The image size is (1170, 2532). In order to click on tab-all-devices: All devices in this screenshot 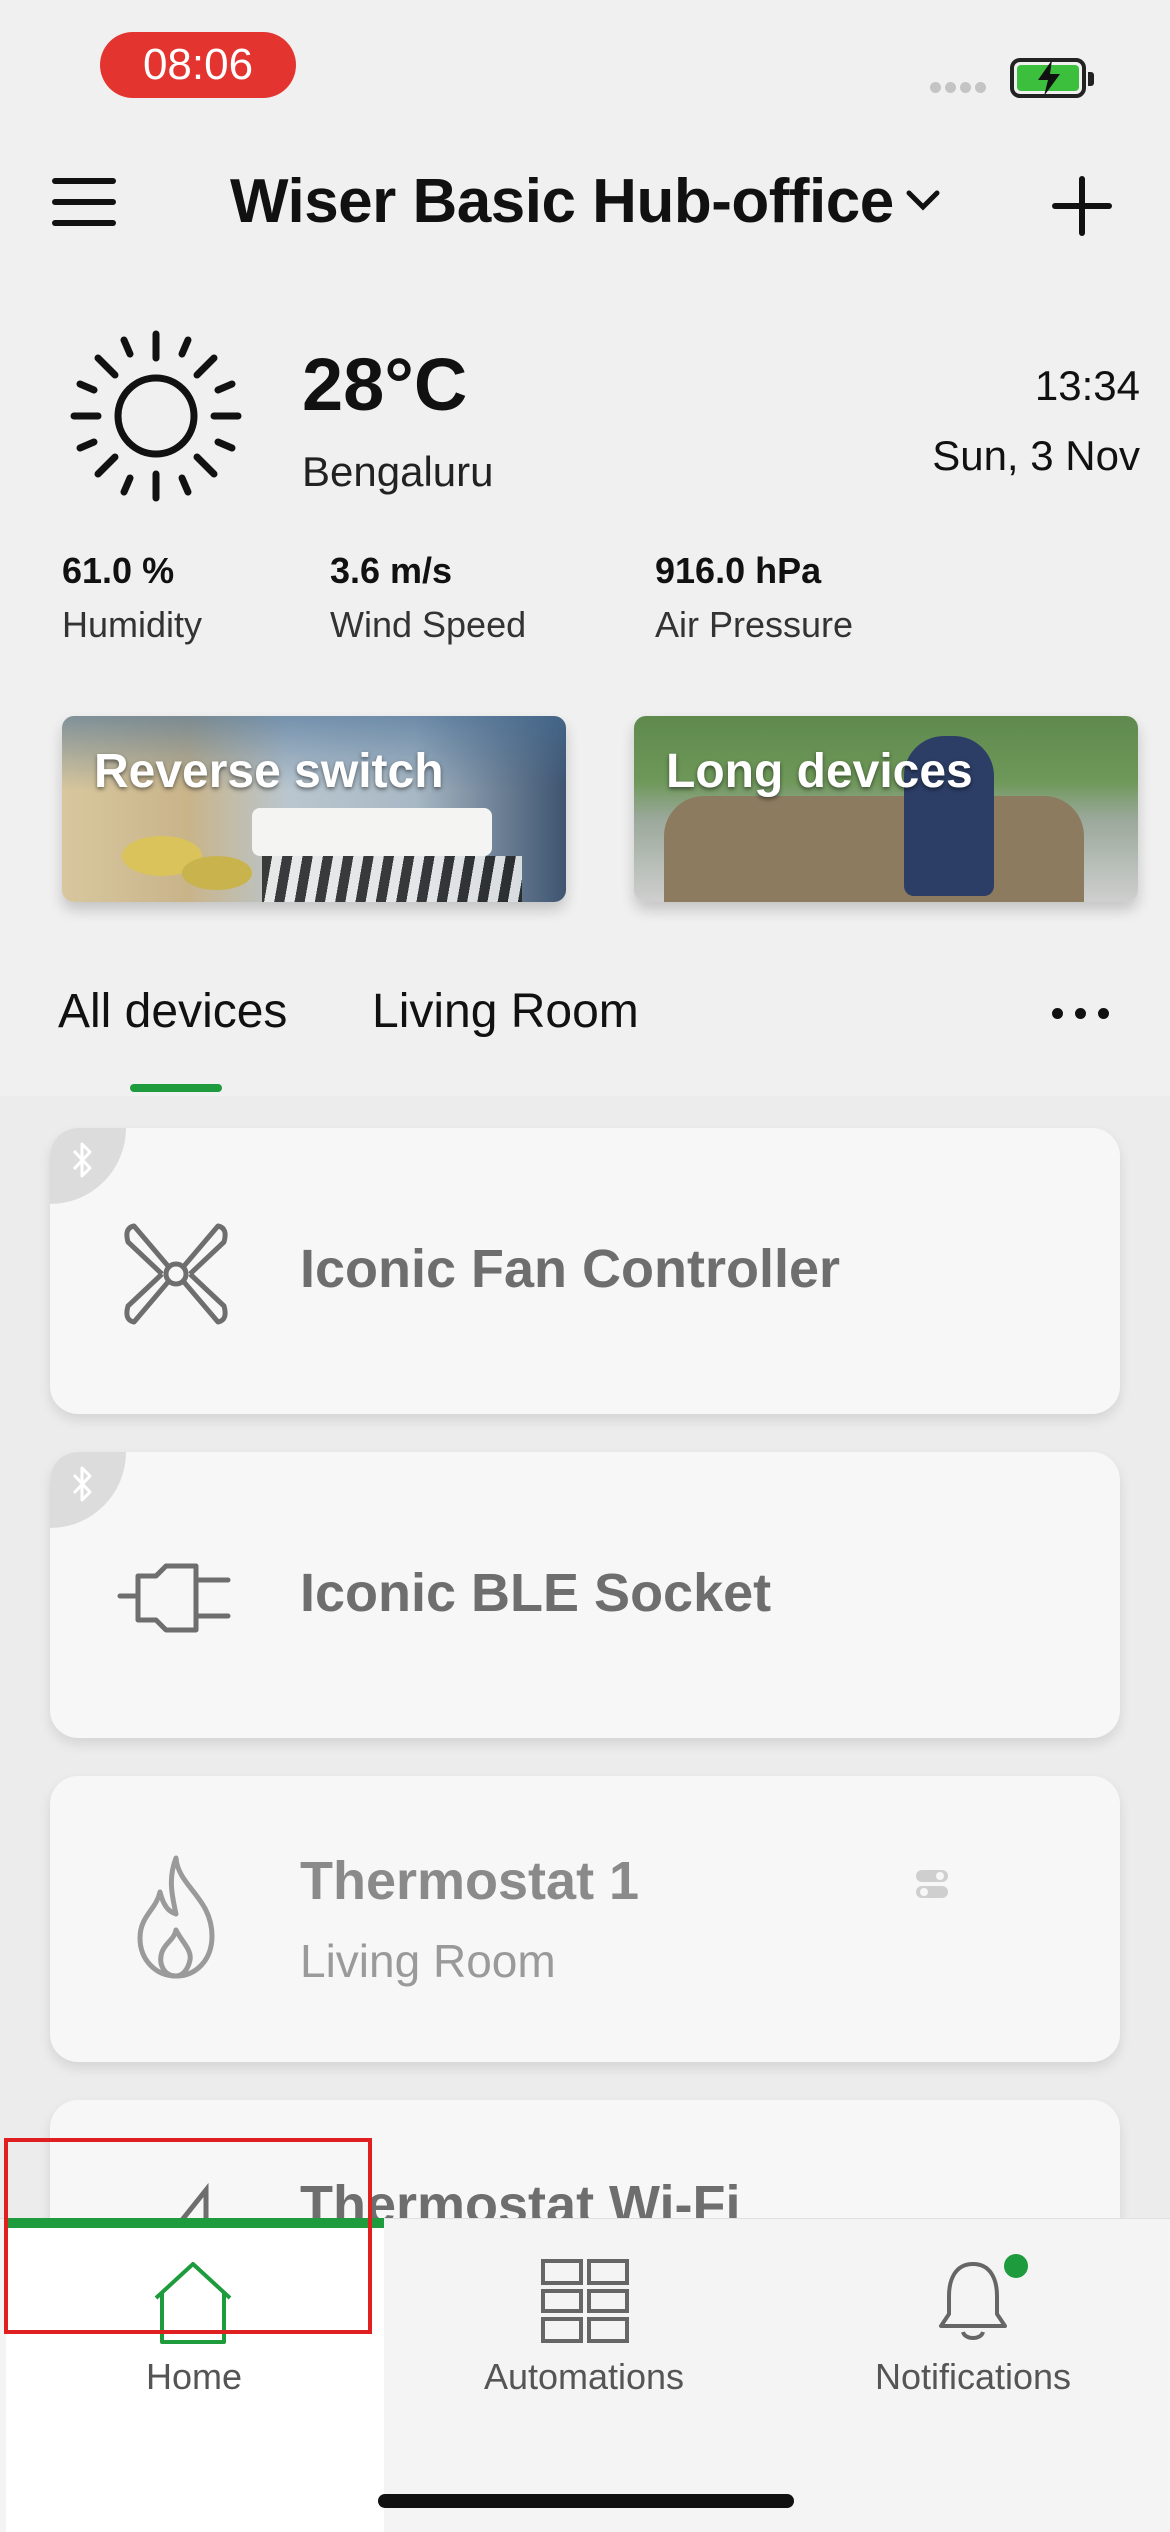, I will do `click(172, 1011)`.